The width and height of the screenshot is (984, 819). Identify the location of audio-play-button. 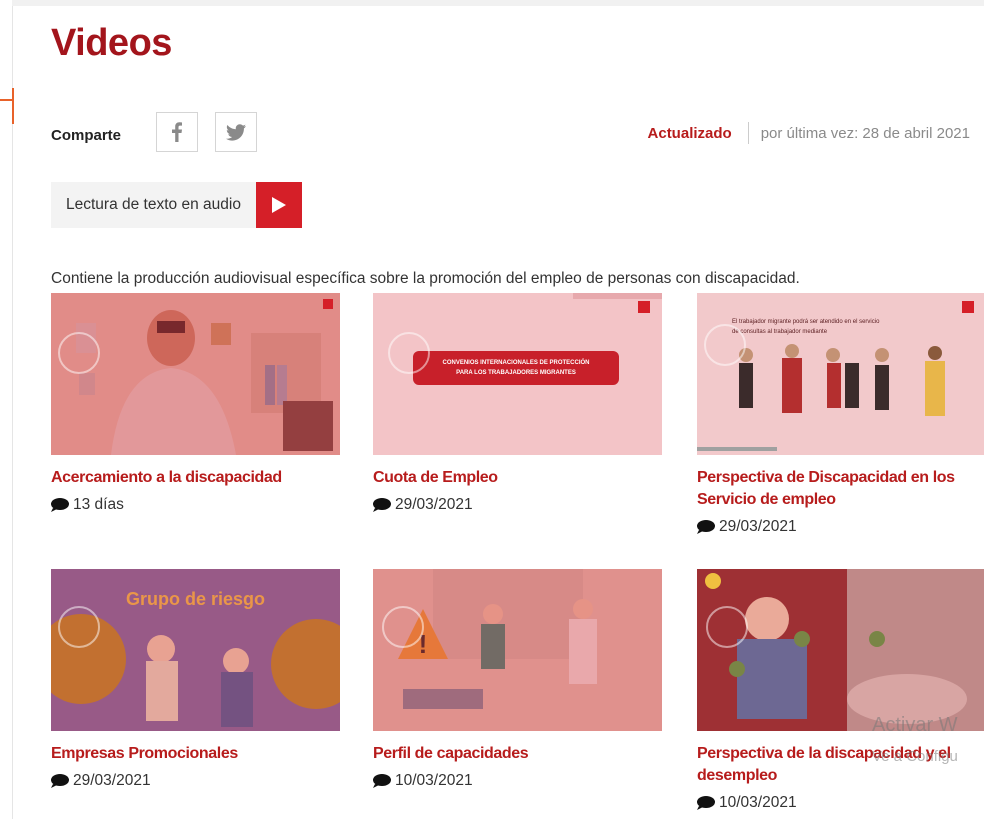
(278, 205).